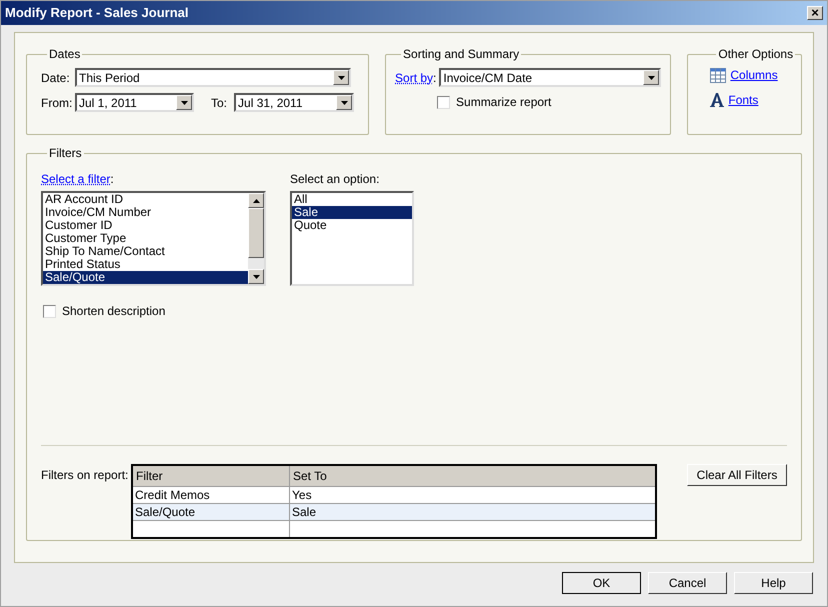 The height and width of the screenshot is (607, 828). Describe the element at coordinates (145, 199) in the screenshot. I see `filter-list-item: AR Account ID` at that location.